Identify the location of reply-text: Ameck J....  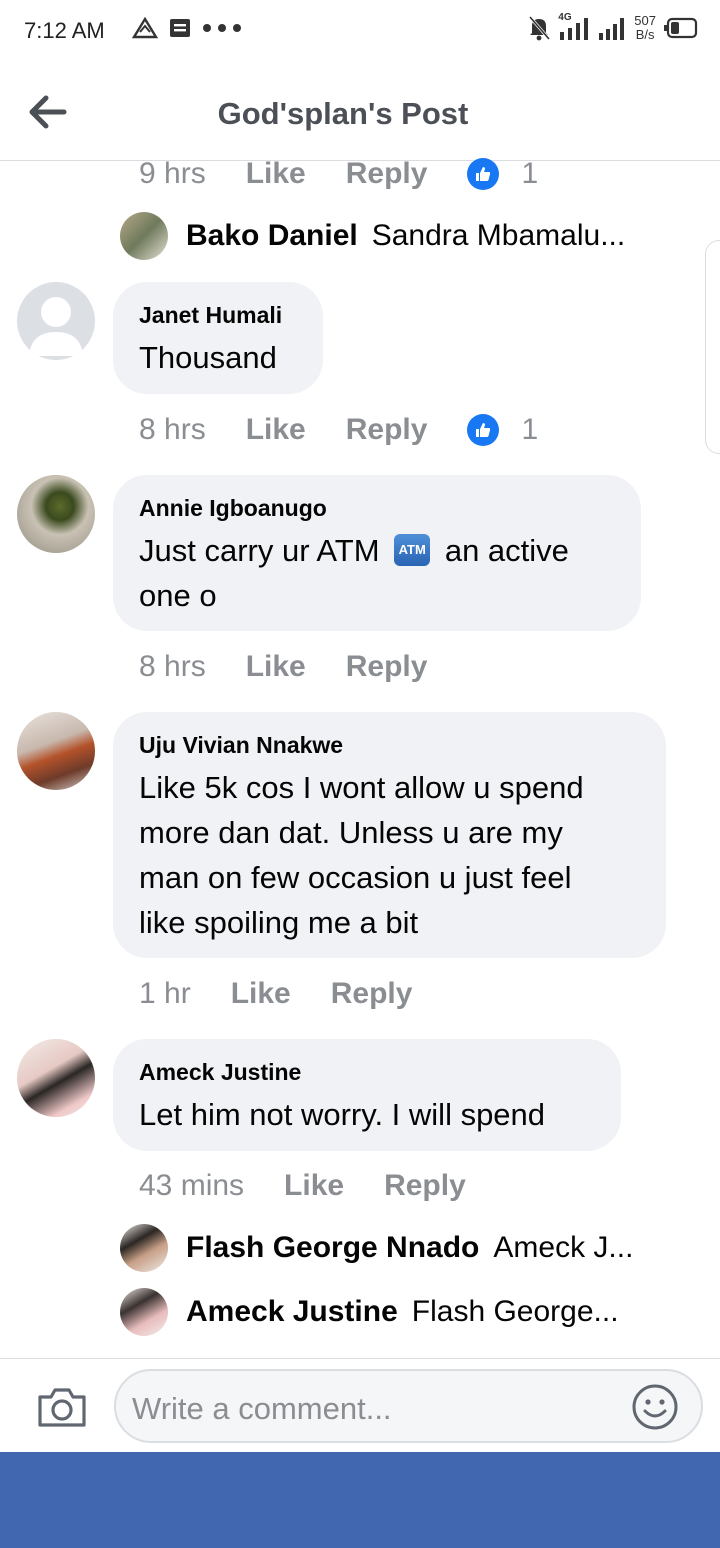
(563, 1247).